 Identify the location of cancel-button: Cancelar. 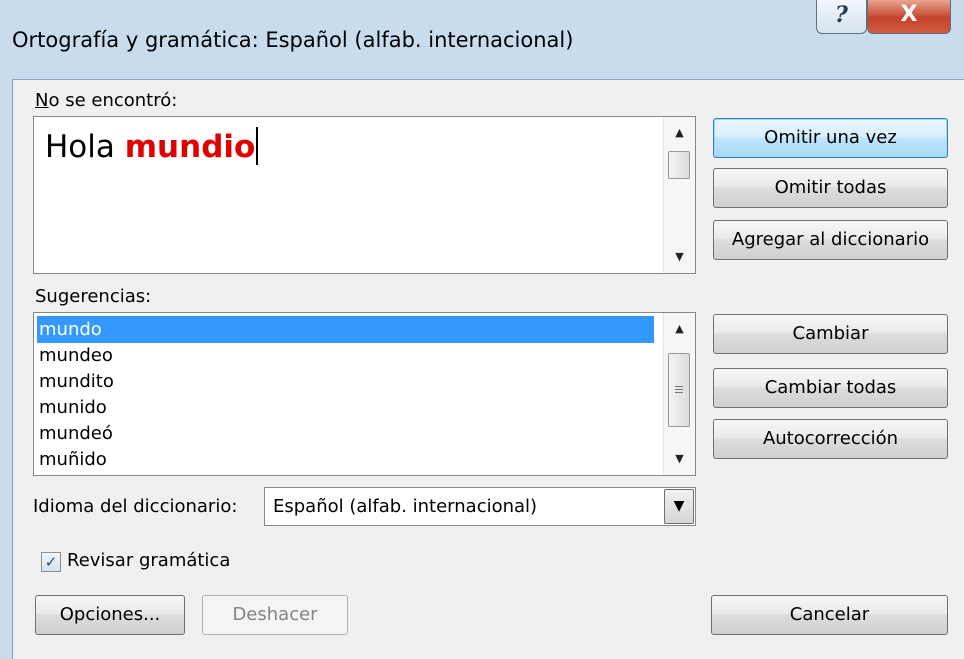
(829, 615).